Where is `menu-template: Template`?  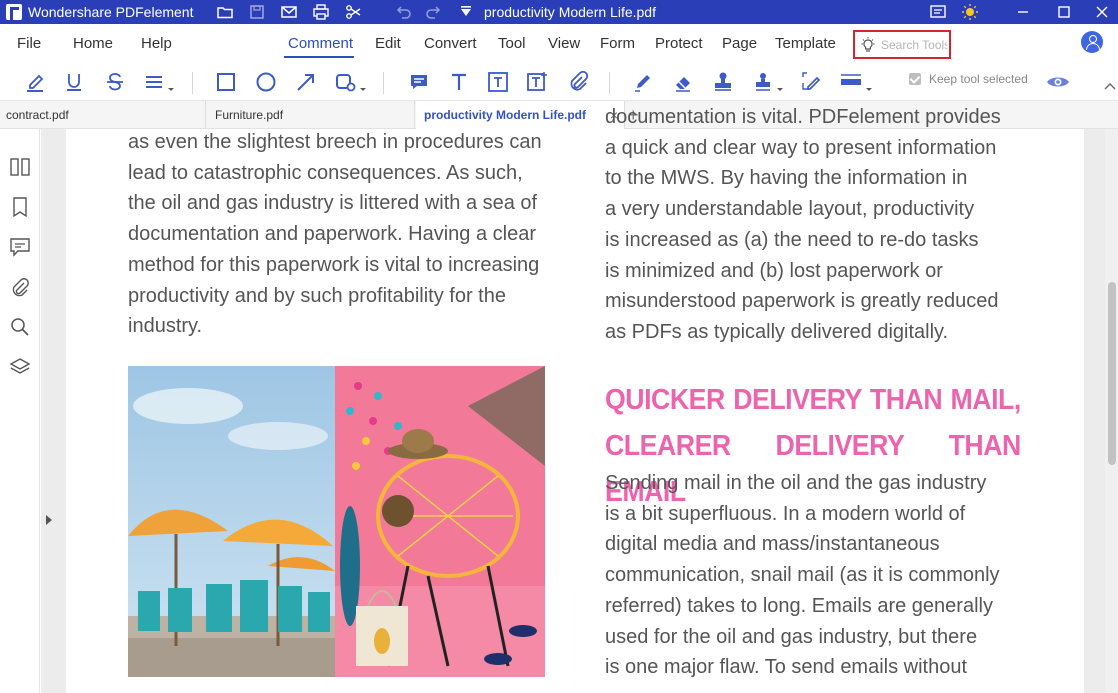 menu-template: Template is located at coordinates (805, 43).